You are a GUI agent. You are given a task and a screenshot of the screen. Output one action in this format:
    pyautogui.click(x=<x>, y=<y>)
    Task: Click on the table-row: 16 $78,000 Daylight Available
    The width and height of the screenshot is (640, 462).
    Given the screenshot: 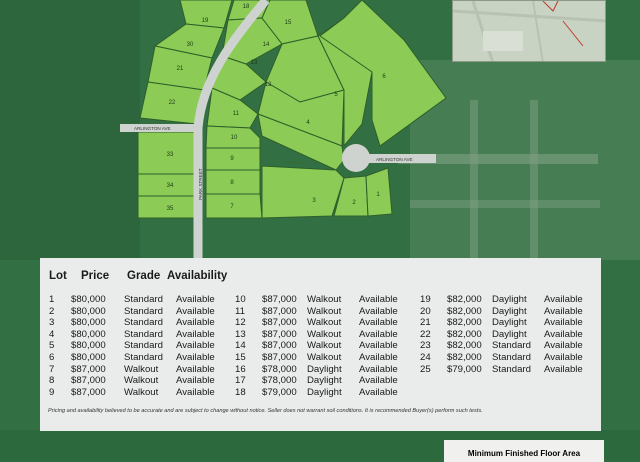 What is the action you would take?
    pyautogui.click(x=327, y=370)
    